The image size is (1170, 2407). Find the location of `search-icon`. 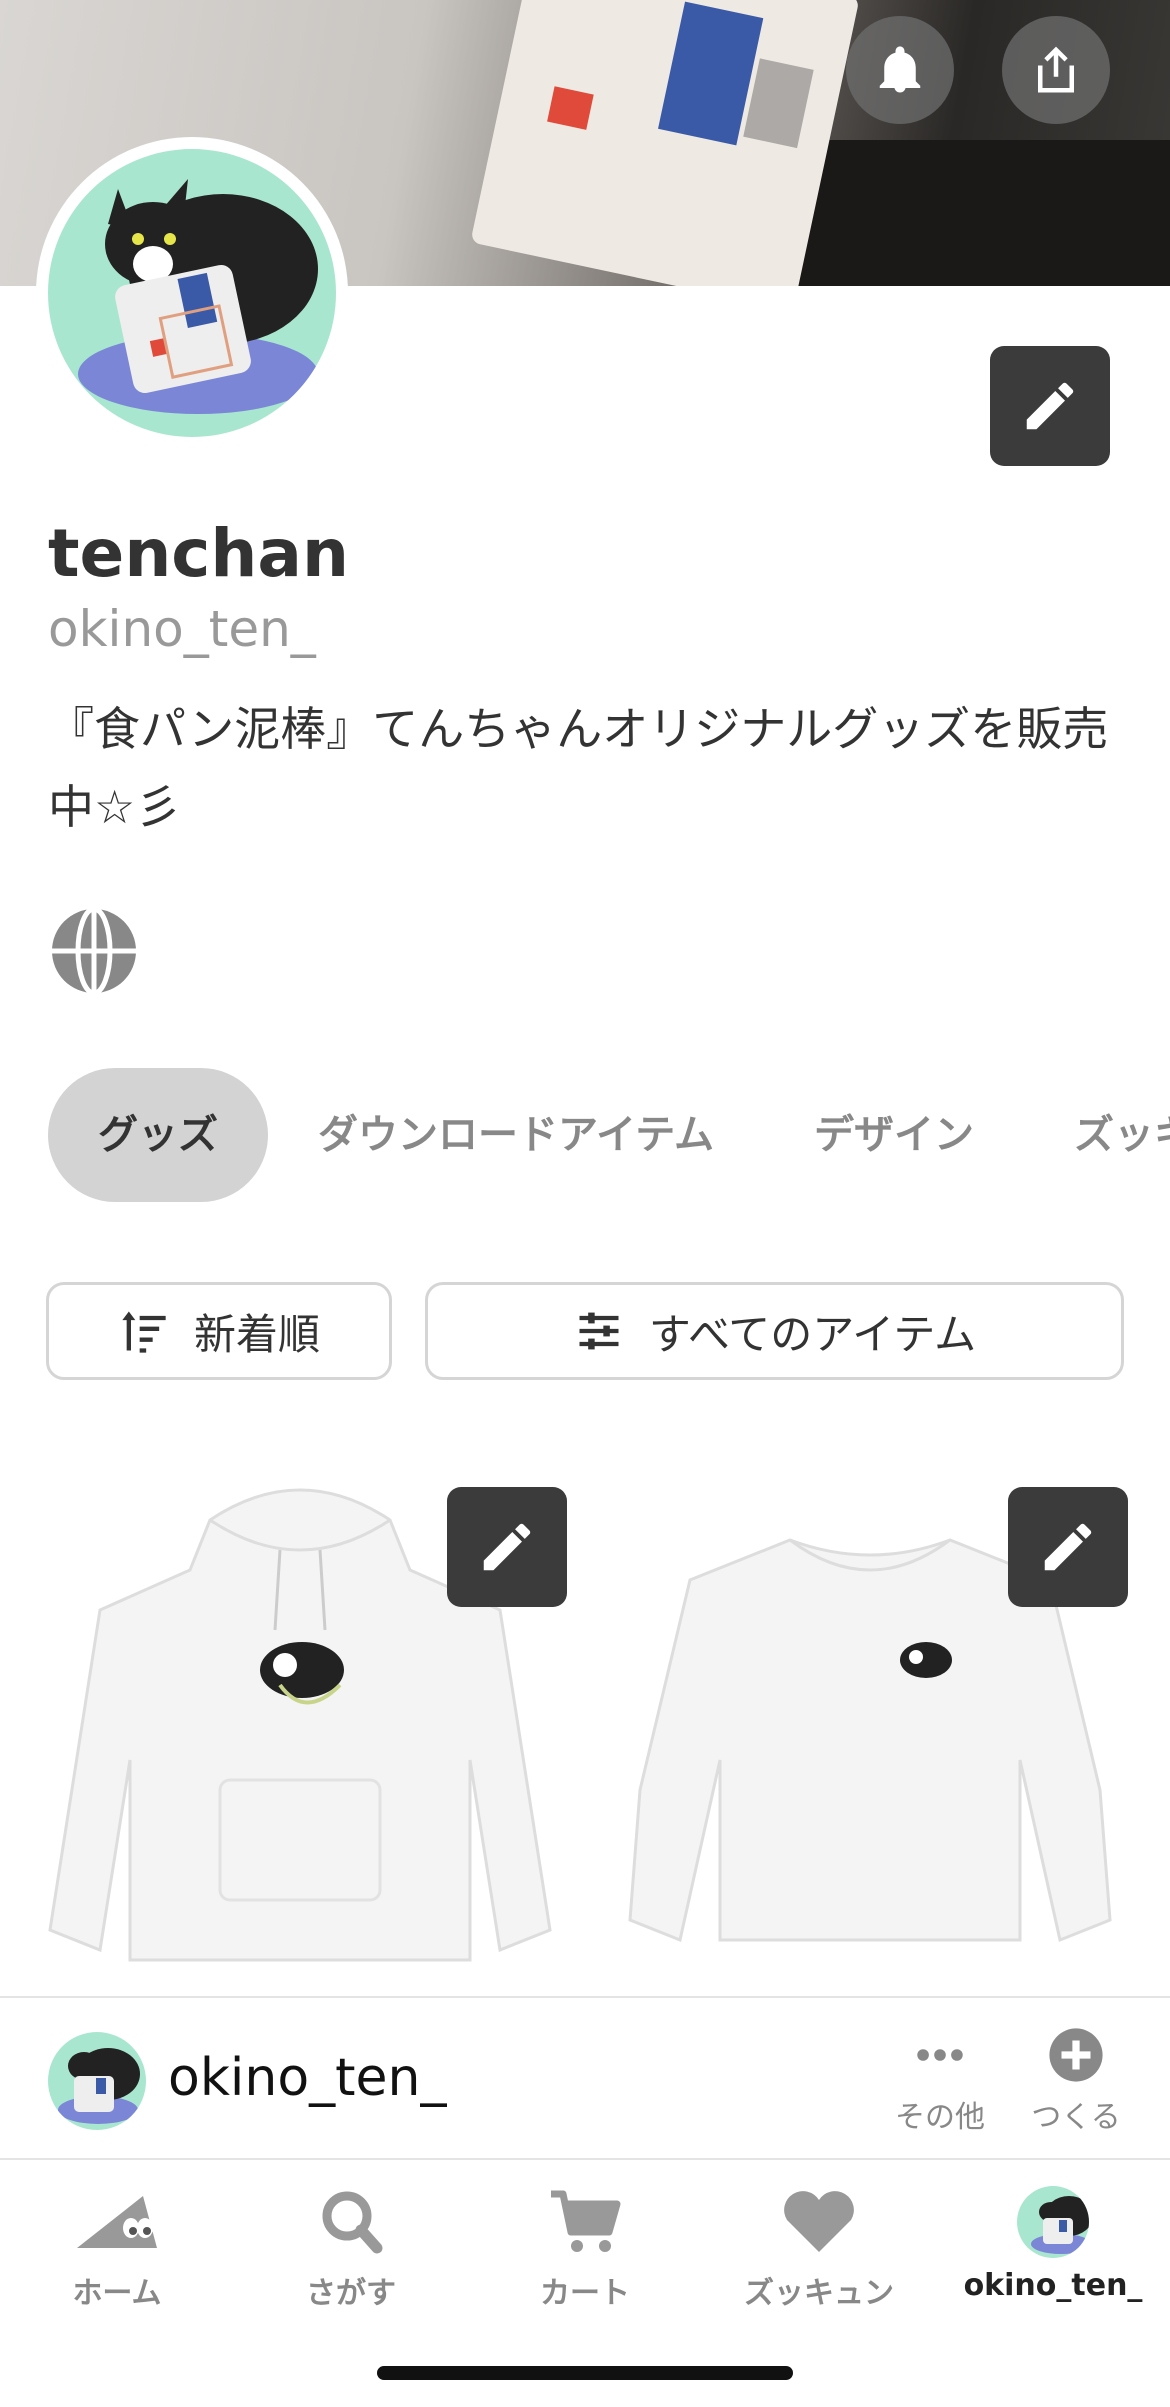

search-icon is located at coordinates (352, 2222).